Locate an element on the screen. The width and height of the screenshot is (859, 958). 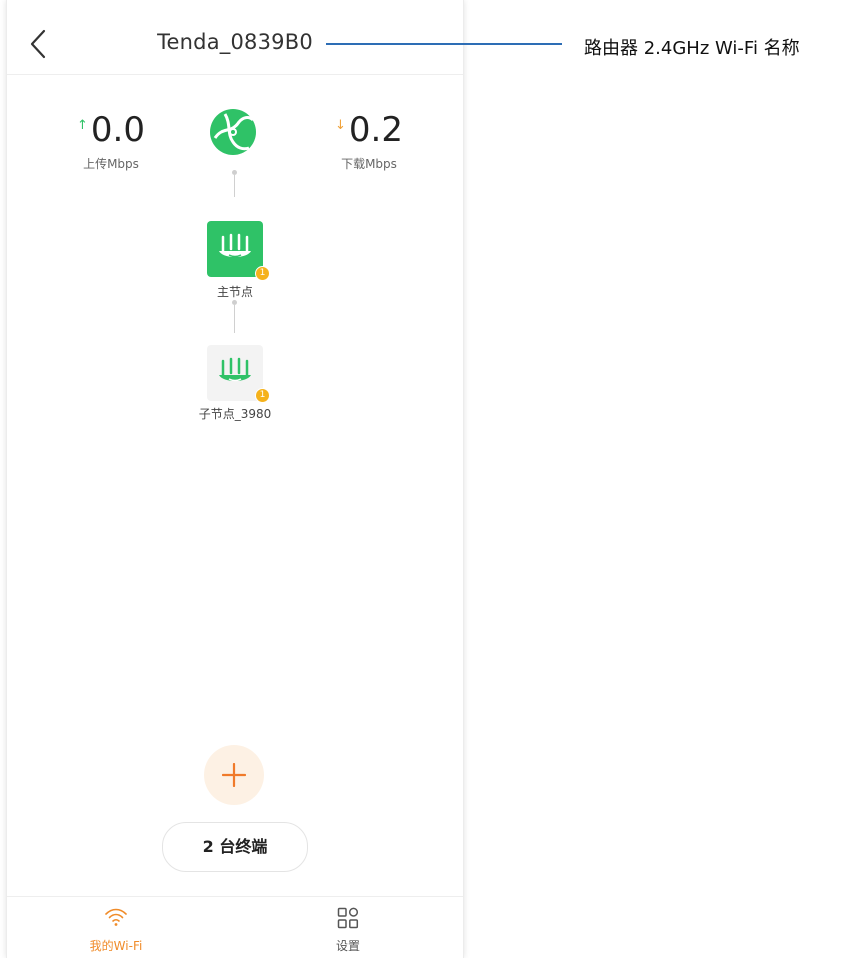
download-label: 下载Mbps is located at coordinates (369, 164).